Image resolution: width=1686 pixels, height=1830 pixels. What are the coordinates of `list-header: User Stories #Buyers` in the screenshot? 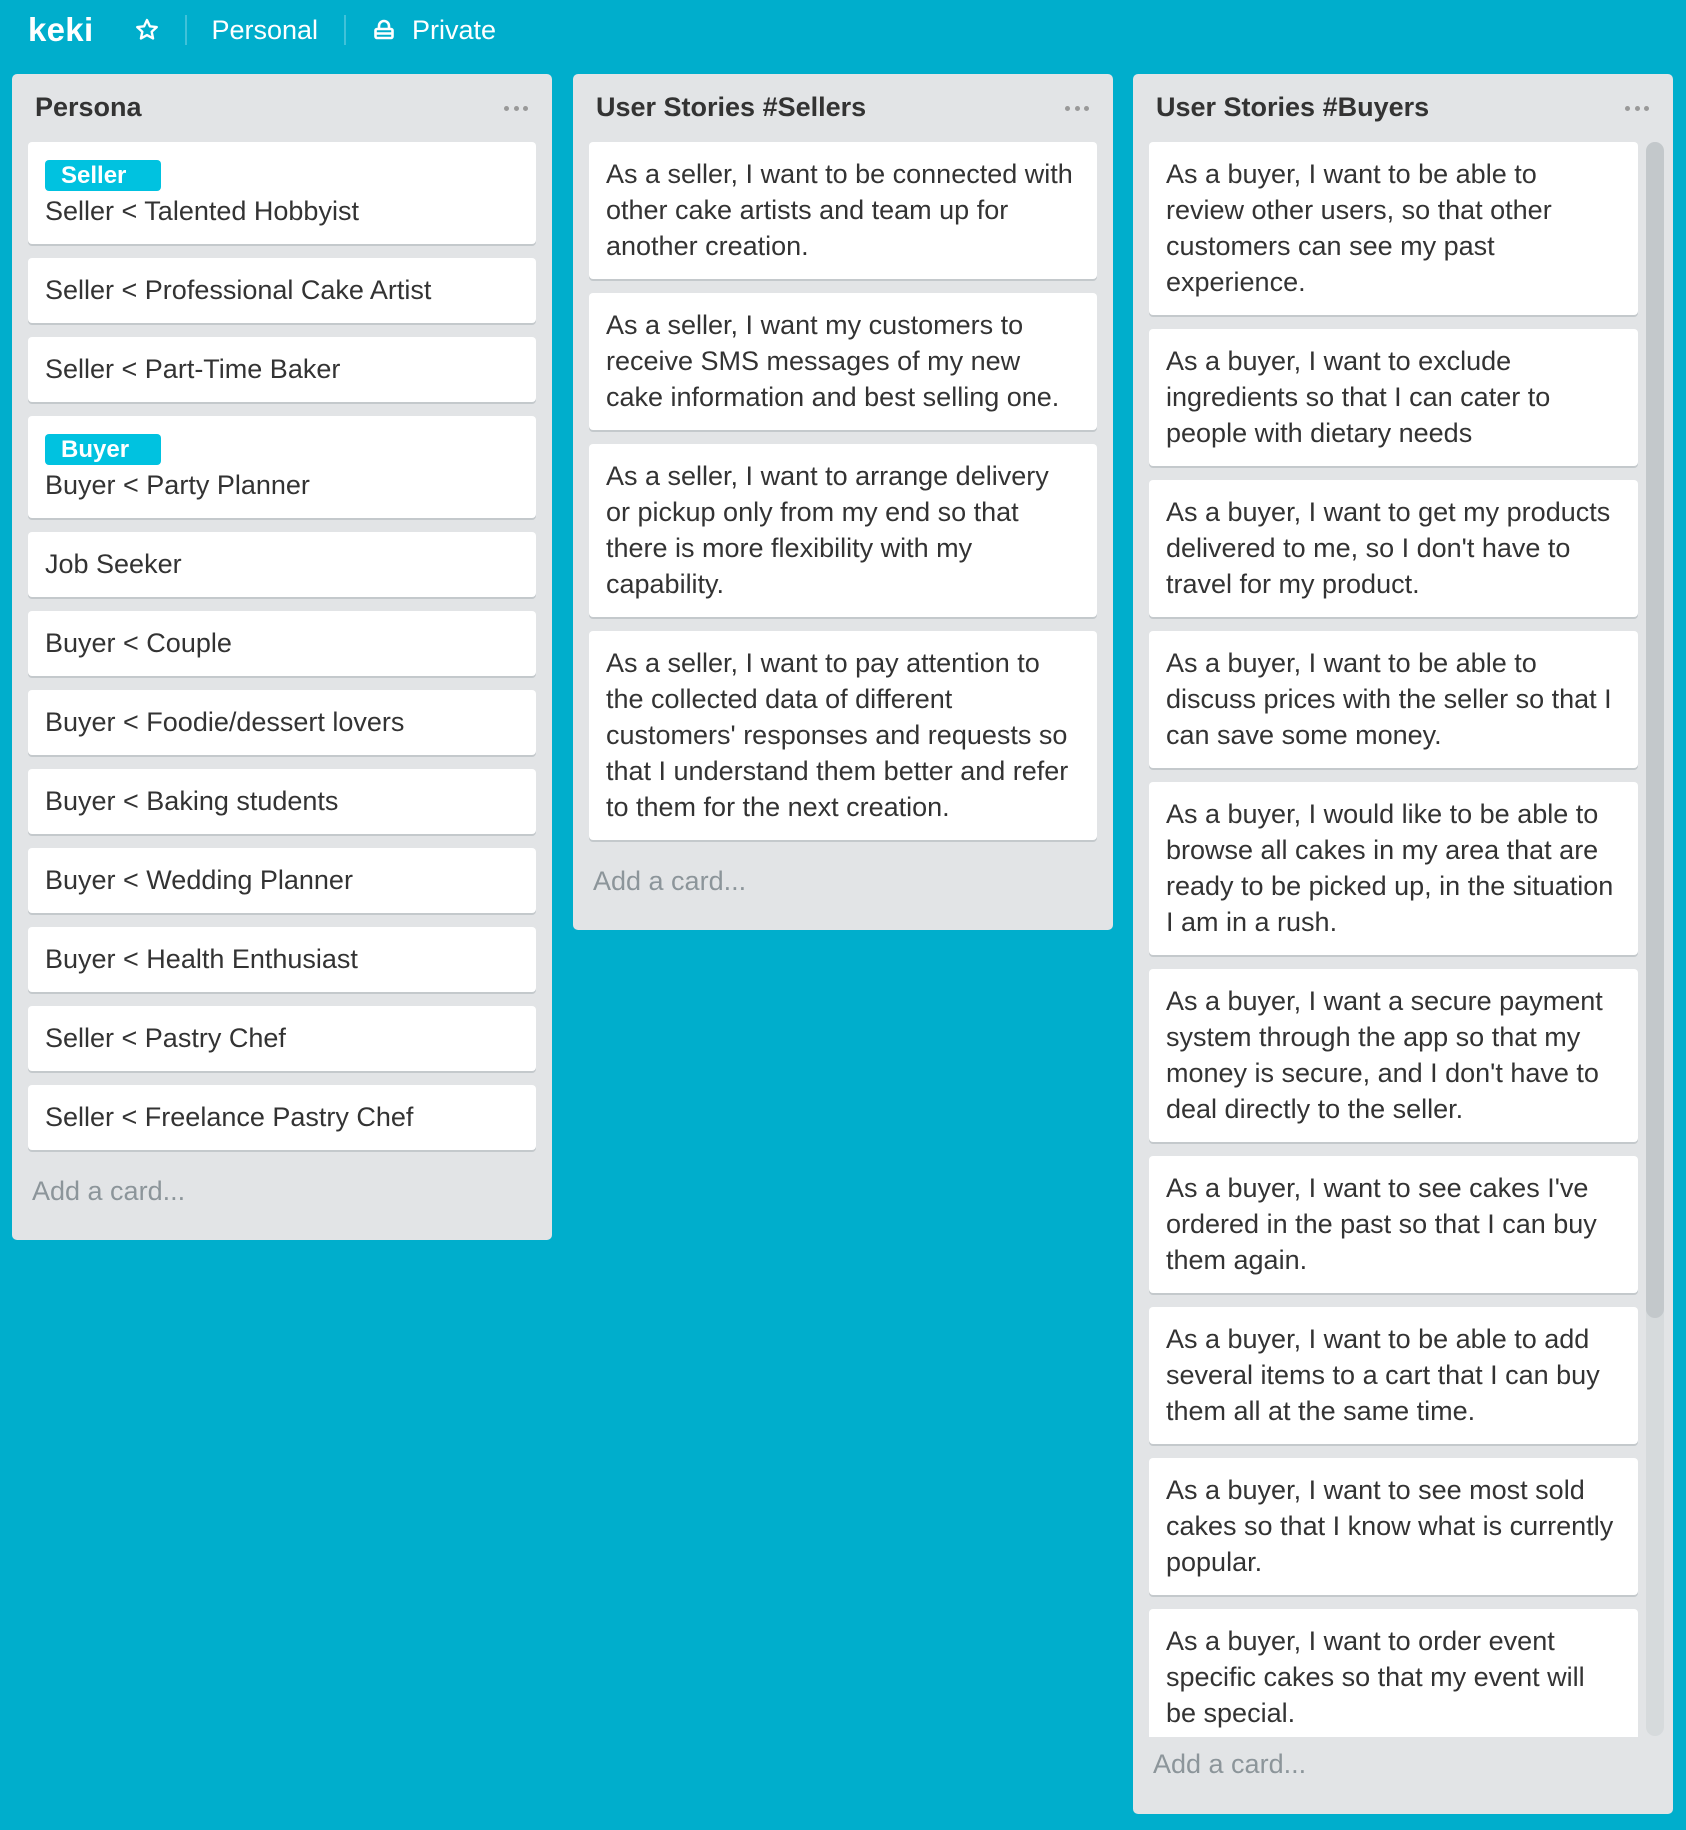 It's located at (1403, 108).